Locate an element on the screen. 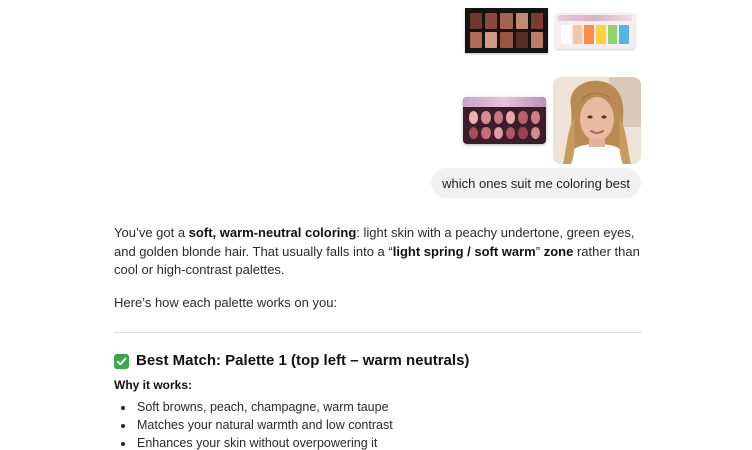 The height and width of the screenshot is (450, 752). lead-paragraph: Here’s how each palette works on you: is located at coordinates (226, 302).